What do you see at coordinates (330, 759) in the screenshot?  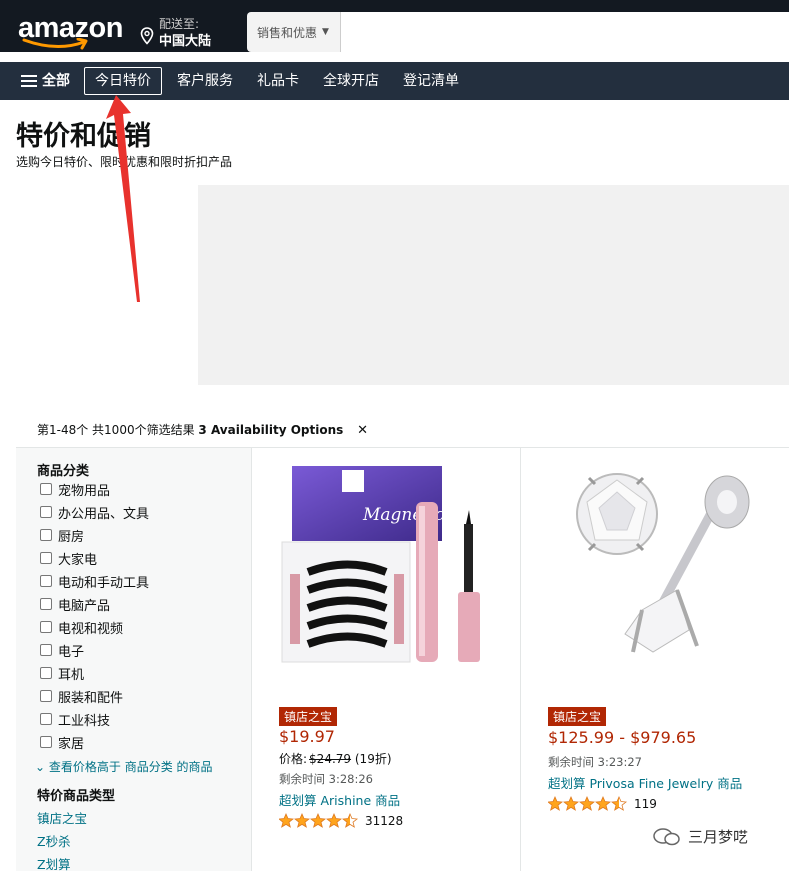 I see `list-price-value: $24.79` at bounding box center [330, 759].